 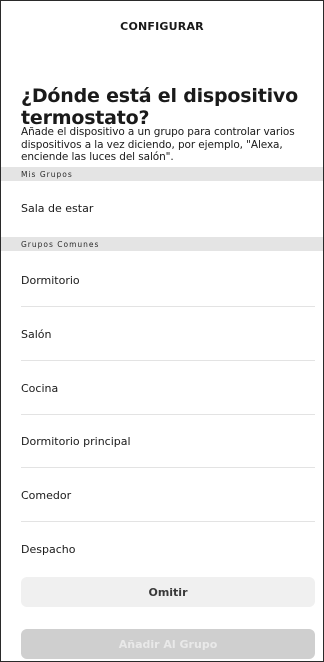 What do you see at coordinates (168, 334) in the screenshot?
I see `group-item-salon: Salón` at bounding box center [168, 334].